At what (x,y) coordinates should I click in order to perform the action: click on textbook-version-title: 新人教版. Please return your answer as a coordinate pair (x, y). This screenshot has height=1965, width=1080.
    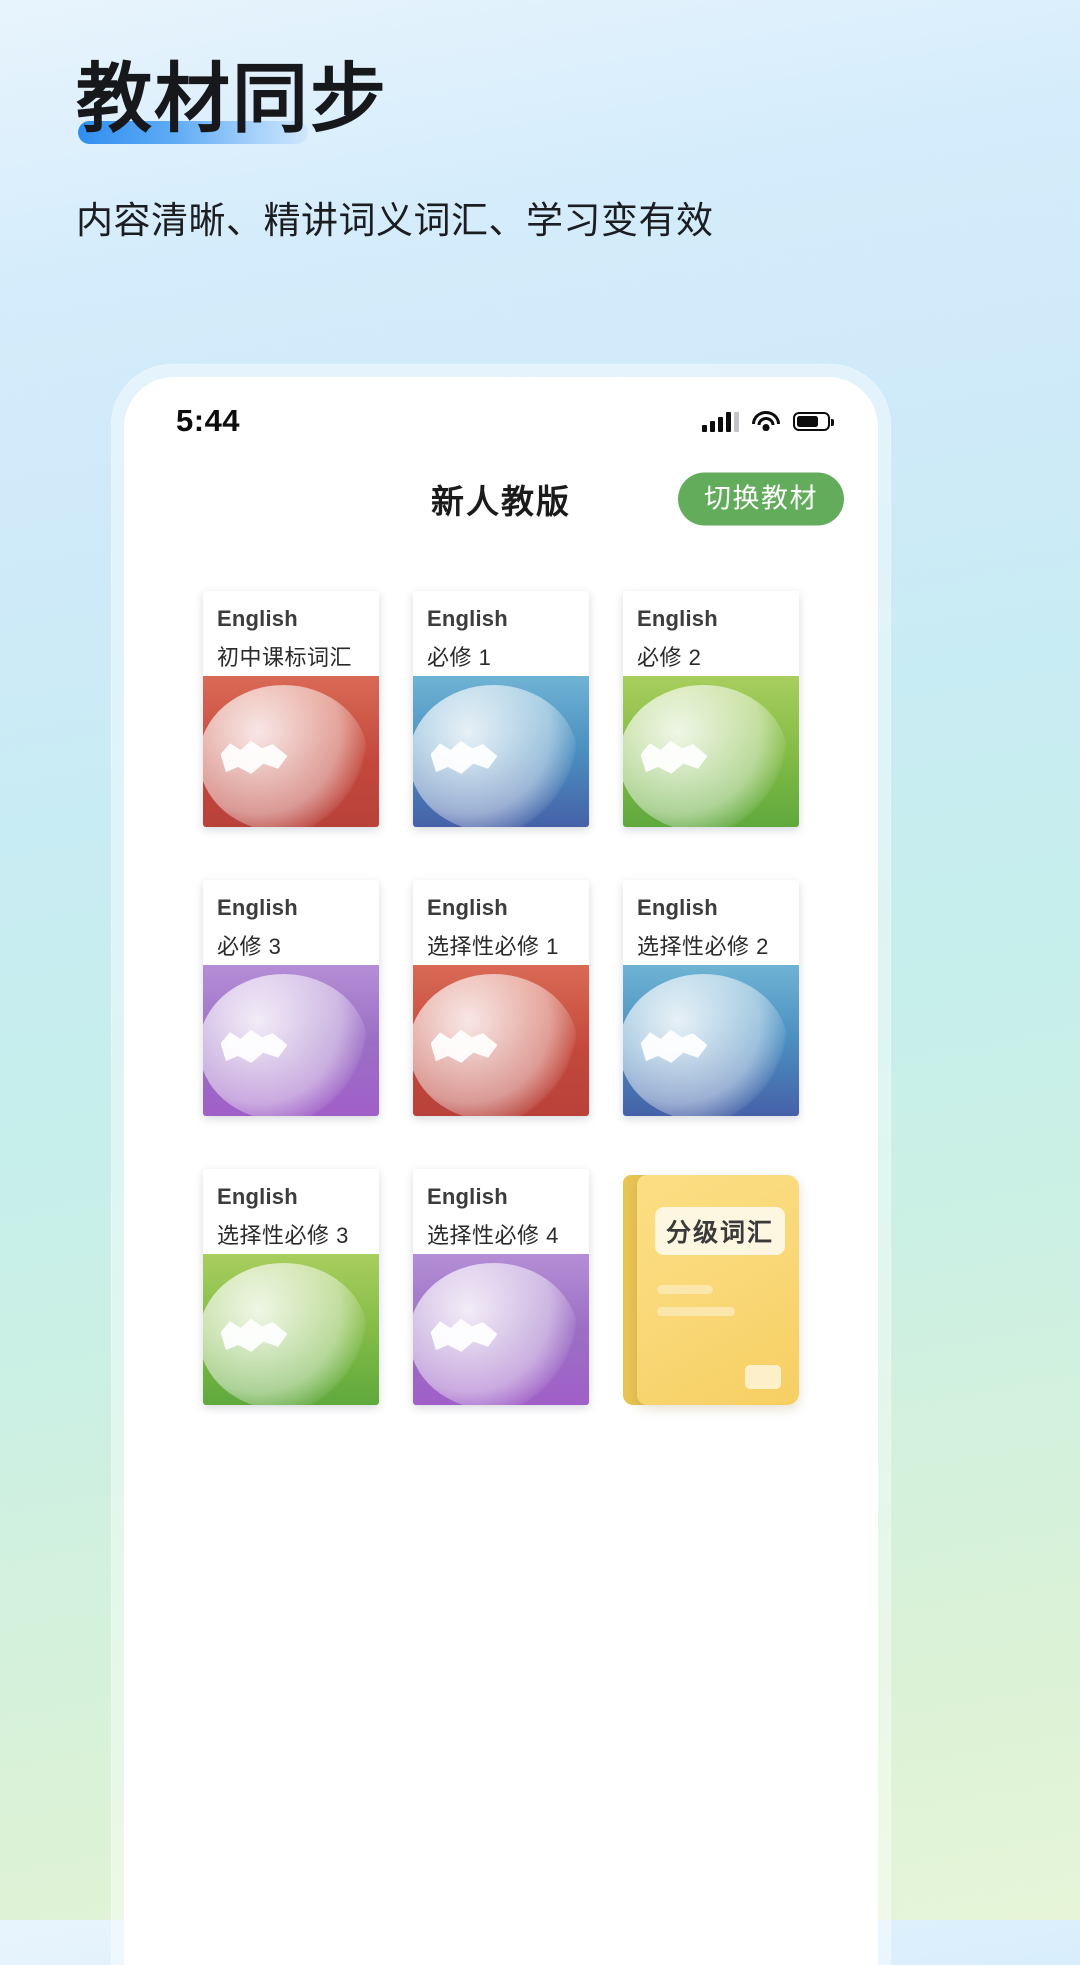
    Looking at the image, I should click on (501, 501).